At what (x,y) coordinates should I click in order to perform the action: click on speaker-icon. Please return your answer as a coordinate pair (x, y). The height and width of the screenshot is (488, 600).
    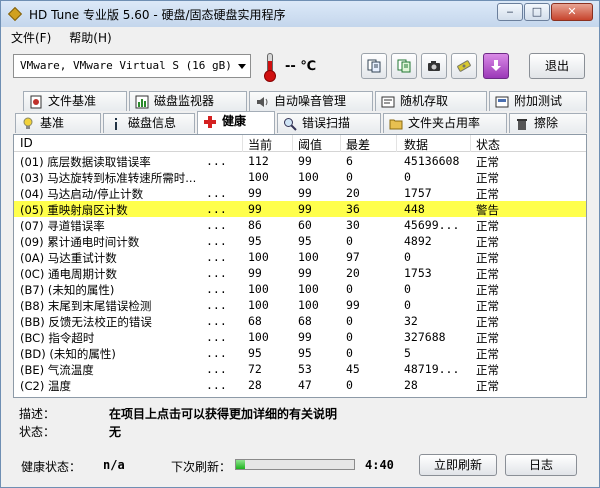
    Looking at the image, I should click on (262, 102).